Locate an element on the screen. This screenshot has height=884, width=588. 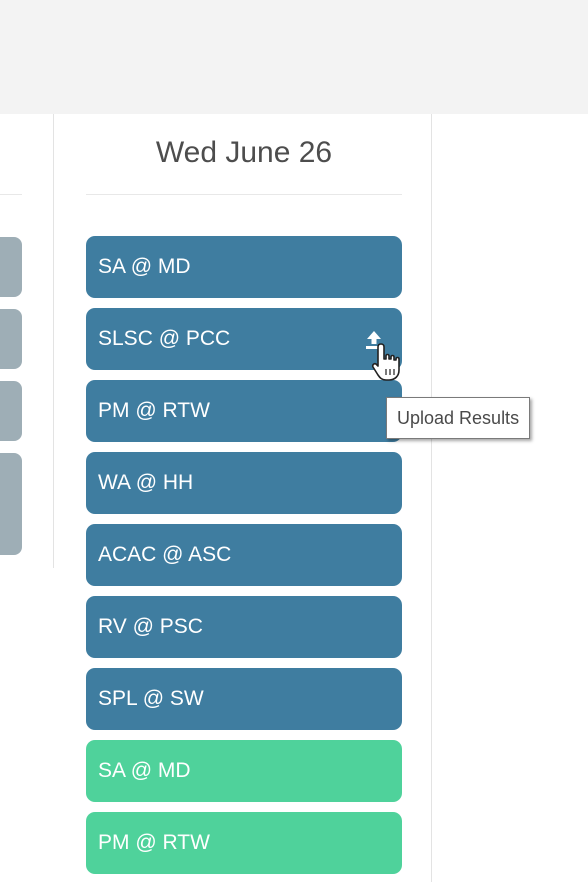
game-label: WA @ HH is located at coordinates (146, 482).